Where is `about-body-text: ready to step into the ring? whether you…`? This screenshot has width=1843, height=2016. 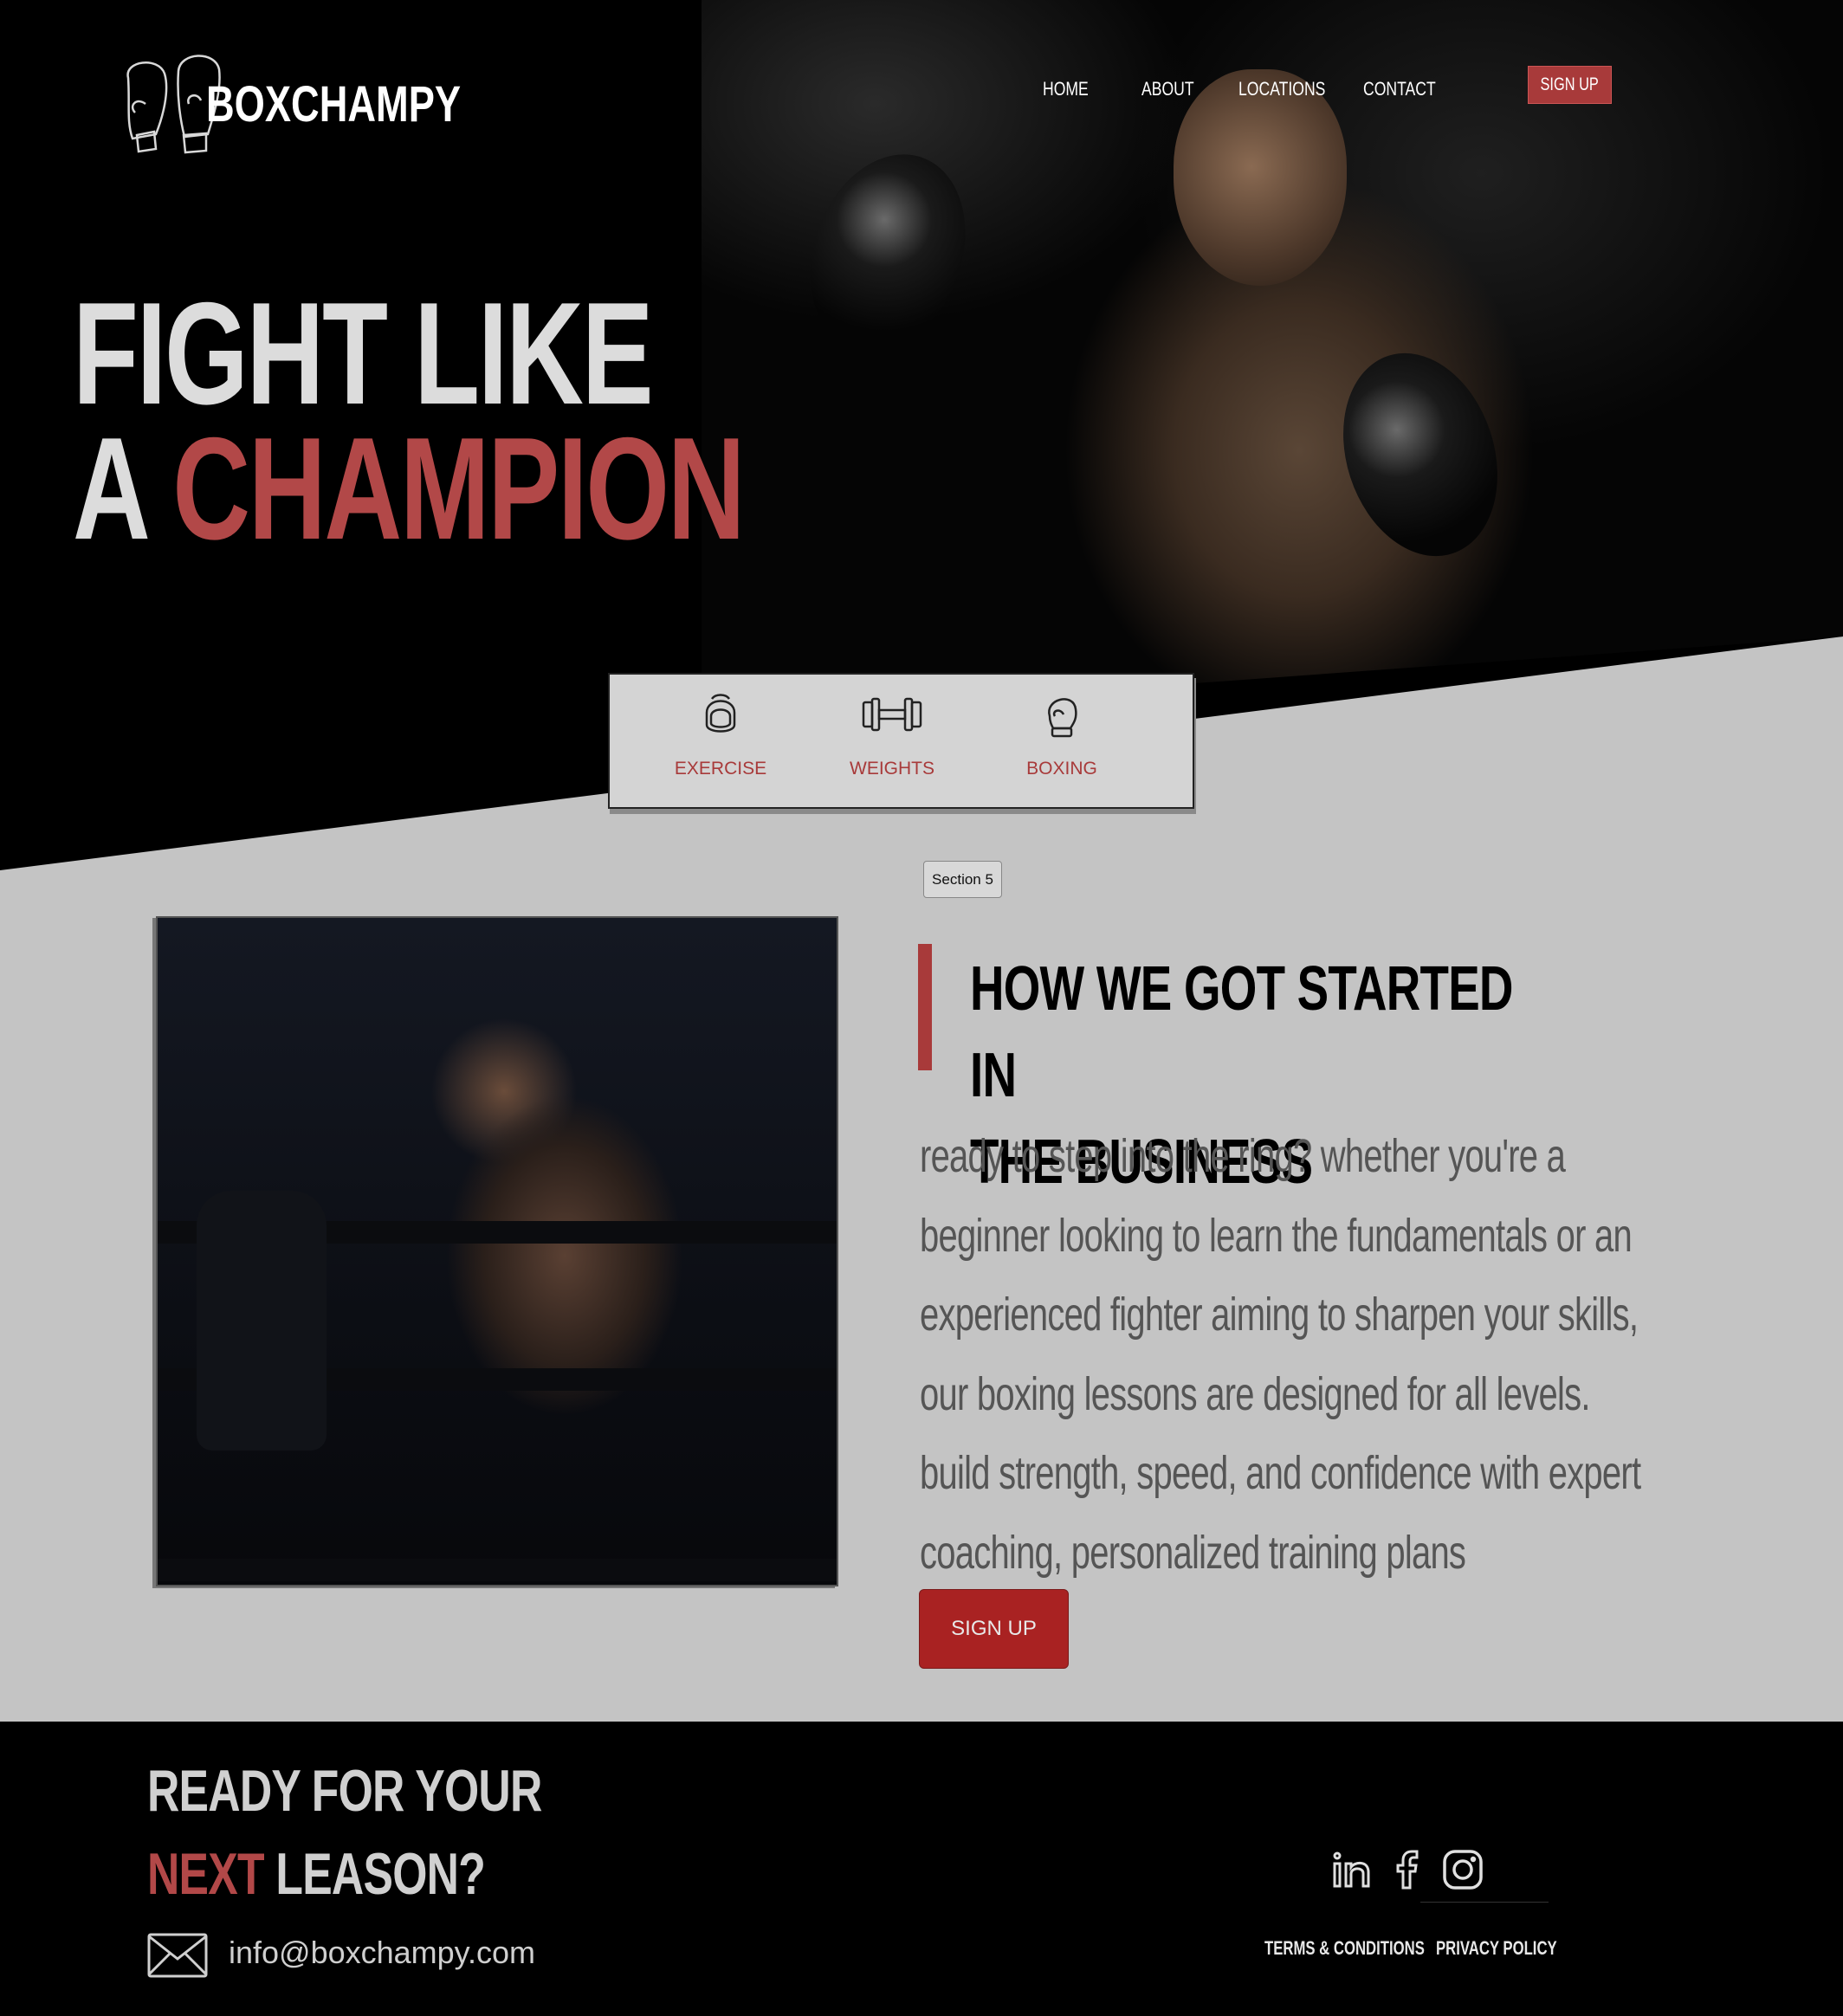
about-body-text: ready to step into the ring? whether you… is located at coordinates (1280, 1354).